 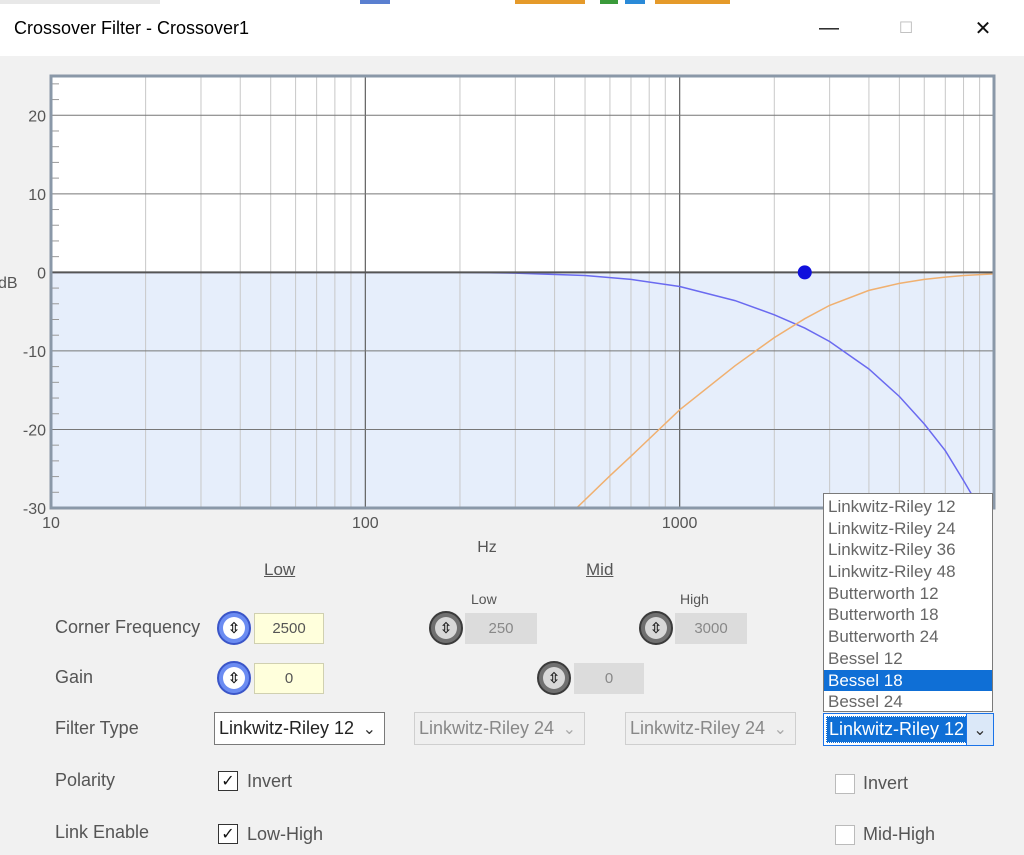 I want to click on high-polarity-invert-label: Invert, so click(x=886, y=783).